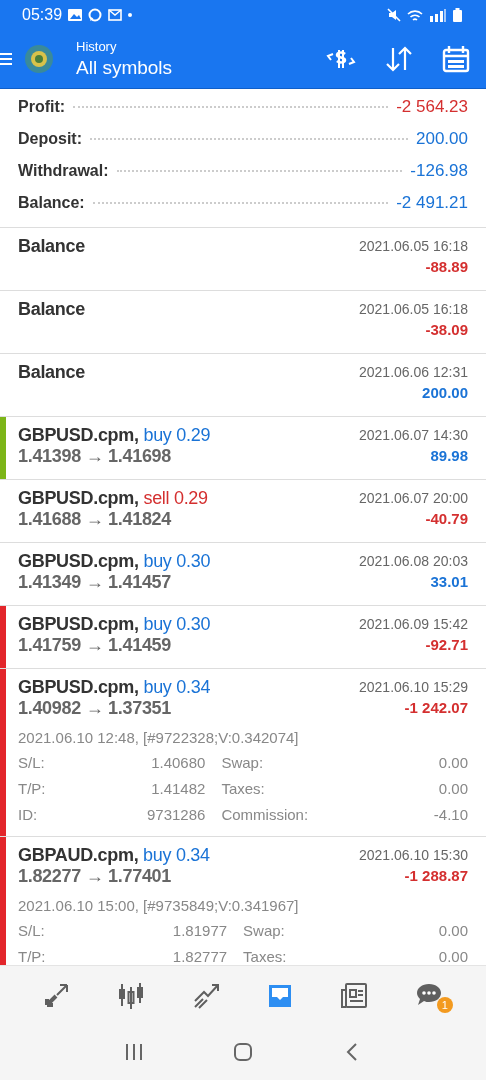 The width and height of the screenshot is (486, 1080). What do you see at coordinates (432, 203) in the screenshot?
I see `summary-value: -2 491.21` at bounding box center [432, 203].